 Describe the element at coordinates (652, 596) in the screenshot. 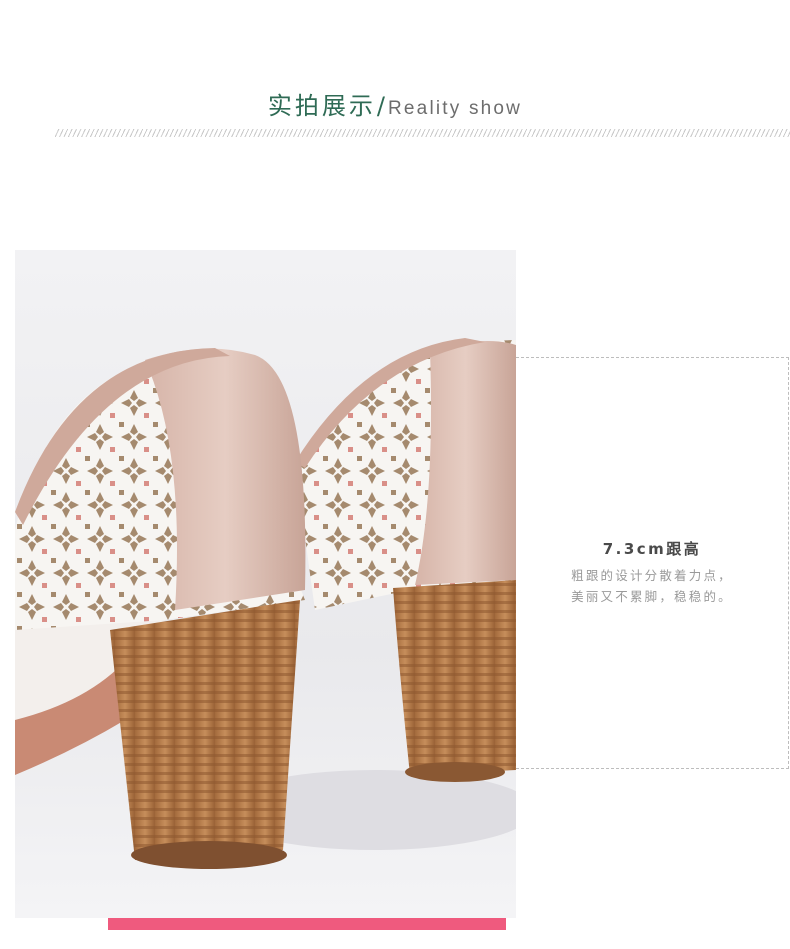

I see `spec-description-line-2: 美丽又不累脚，稳稳的。` at that location.